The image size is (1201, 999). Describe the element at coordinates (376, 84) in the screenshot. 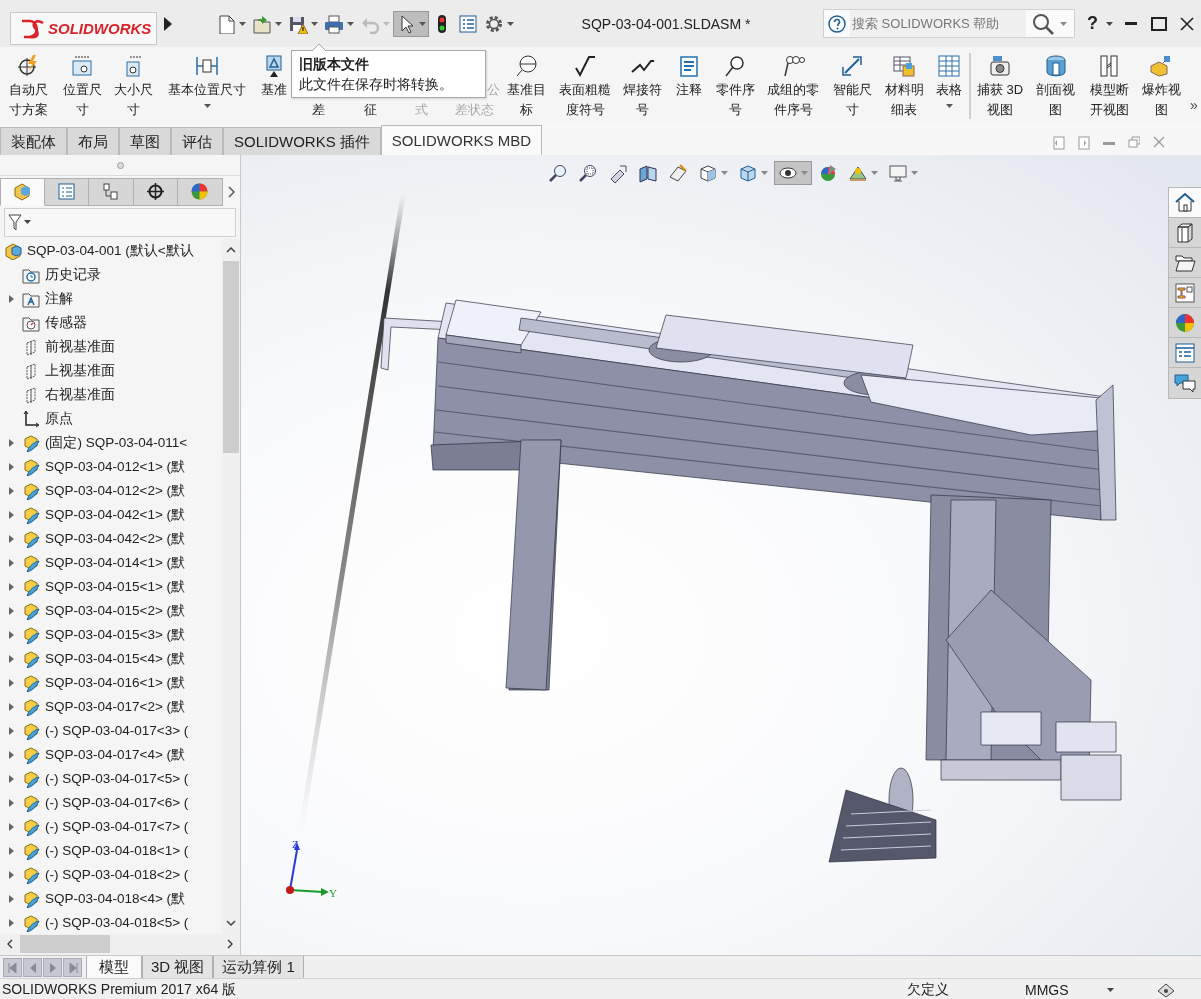

I see `tooltip-text: 此文件在保存时将转换。` at that location.